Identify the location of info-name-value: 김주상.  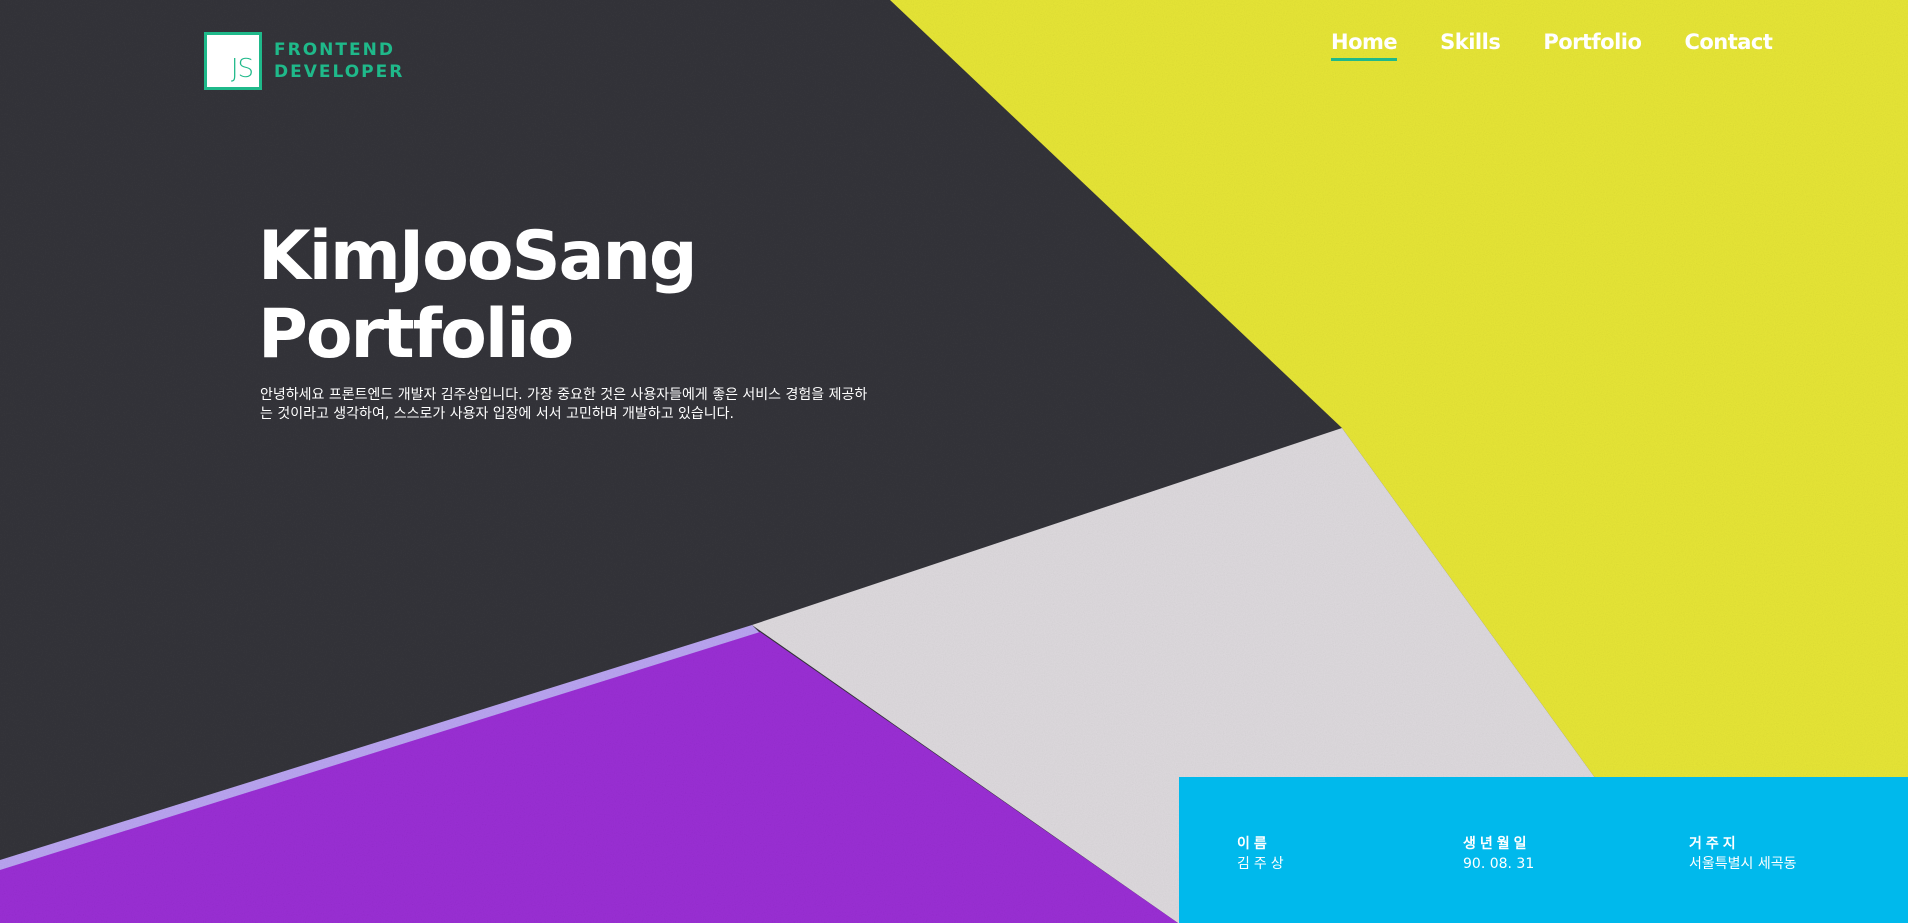
(1262, 864).